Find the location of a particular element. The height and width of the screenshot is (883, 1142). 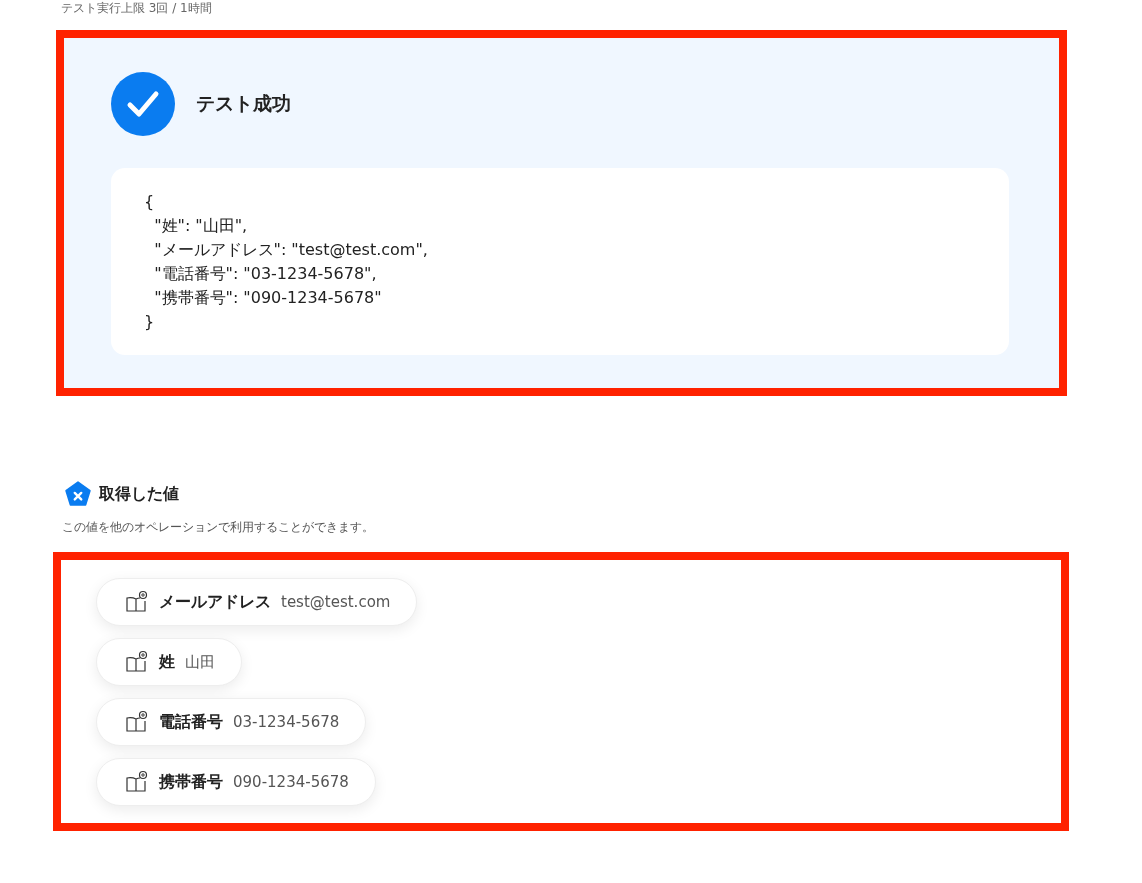

value-chip: 電話番号 03-1234-5678 is located at coordinates (231, 722).